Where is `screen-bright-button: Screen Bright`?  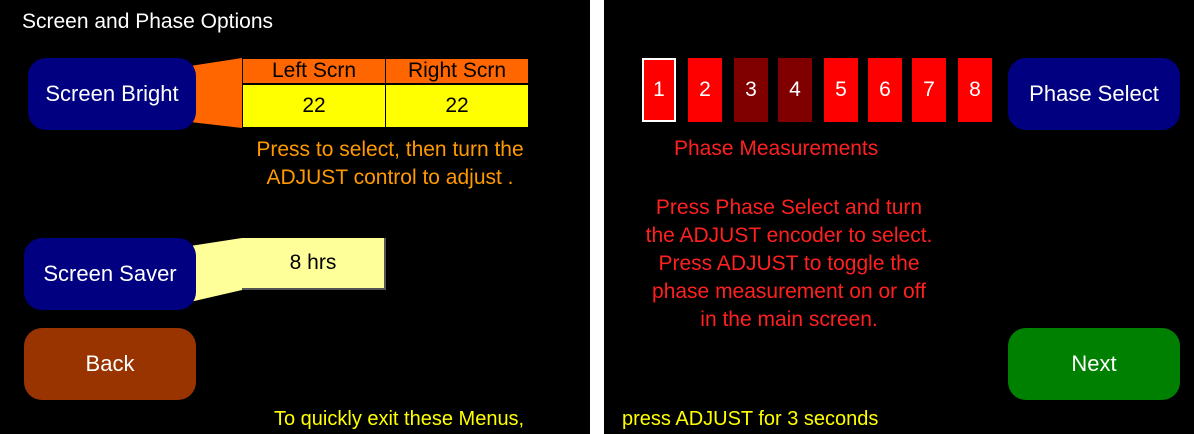 screen-bright-button: Screen Bright is located at coordinates (112, 94).